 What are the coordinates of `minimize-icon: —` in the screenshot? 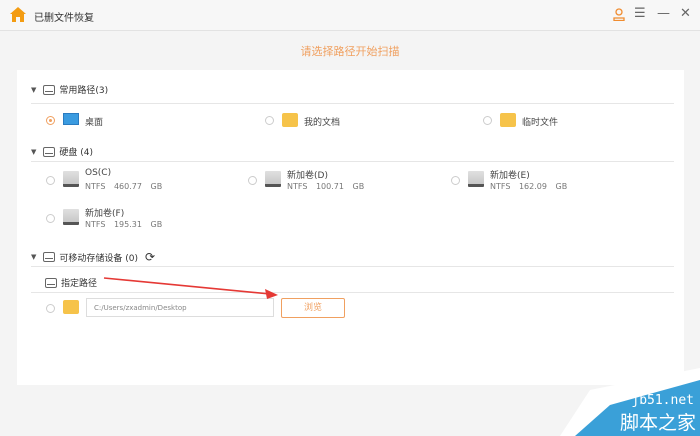 It's located at (663, 13).